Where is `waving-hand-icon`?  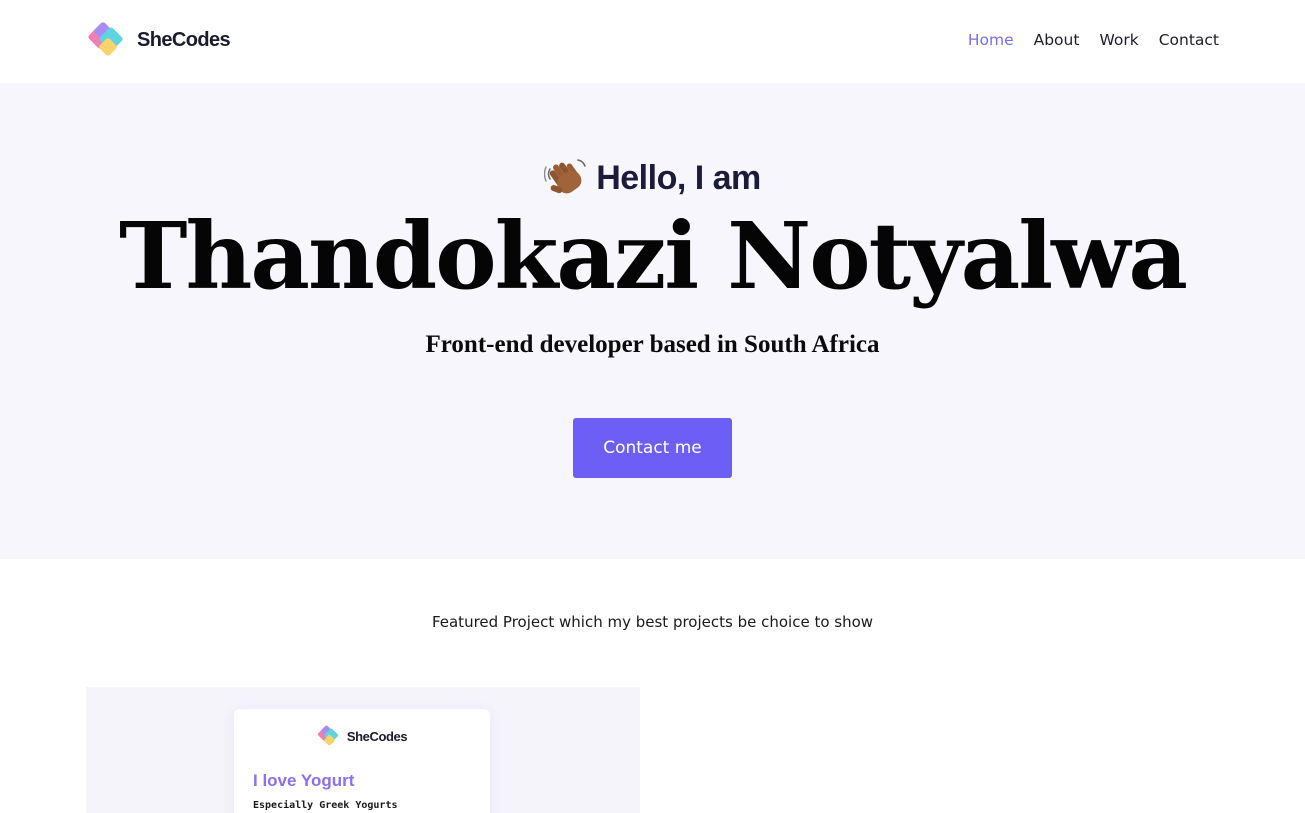 waving-hand-icon is located at coordinates (565, 176).